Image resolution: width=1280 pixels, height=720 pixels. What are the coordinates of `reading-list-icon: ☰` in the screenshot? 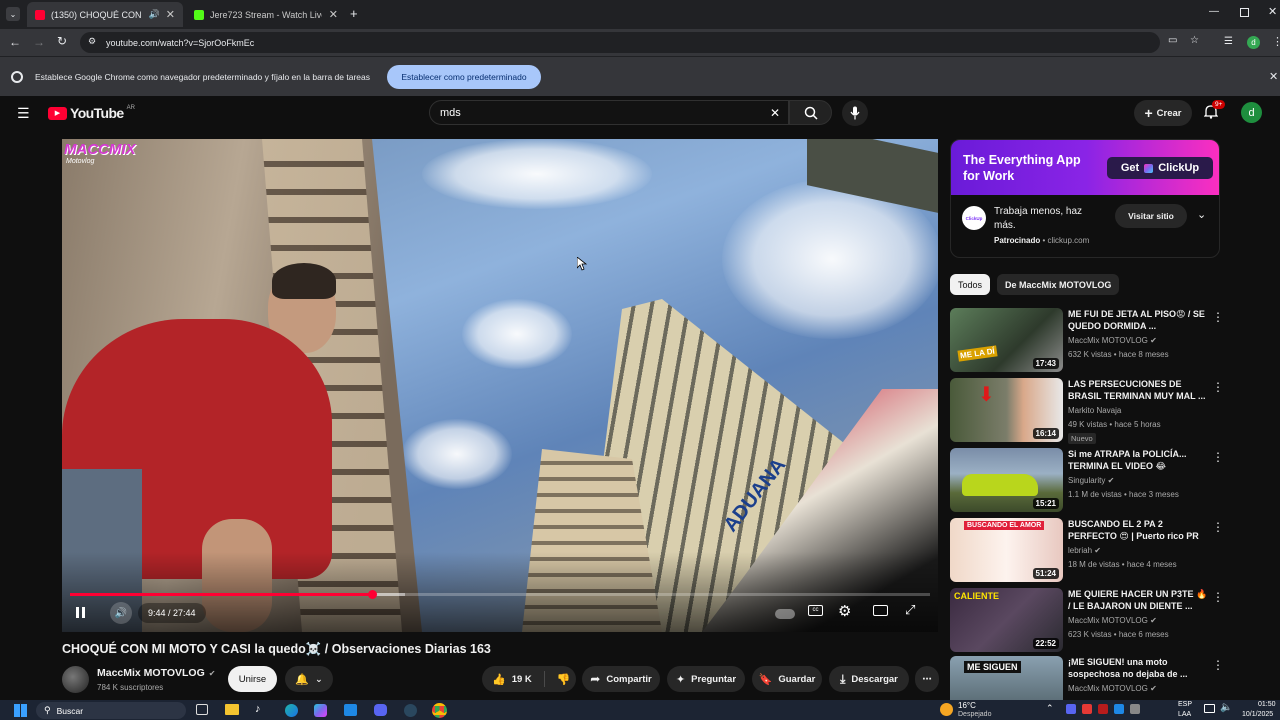 It's located at (1228, 41).